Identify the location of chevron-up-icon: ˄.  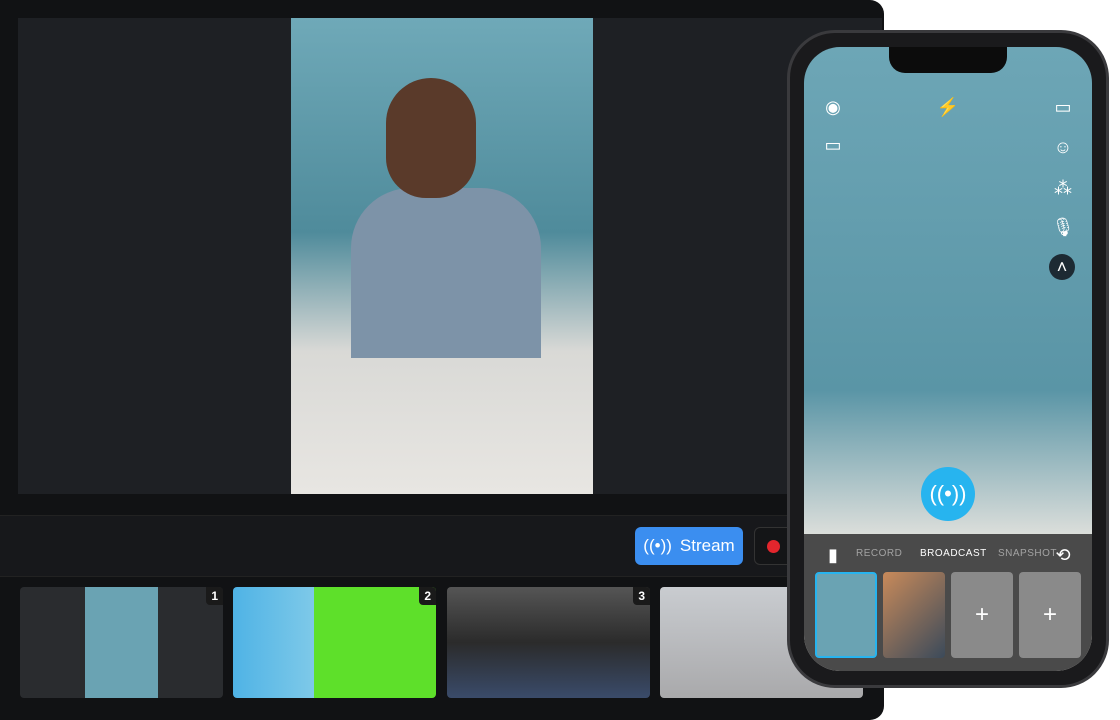
(1062, 267).